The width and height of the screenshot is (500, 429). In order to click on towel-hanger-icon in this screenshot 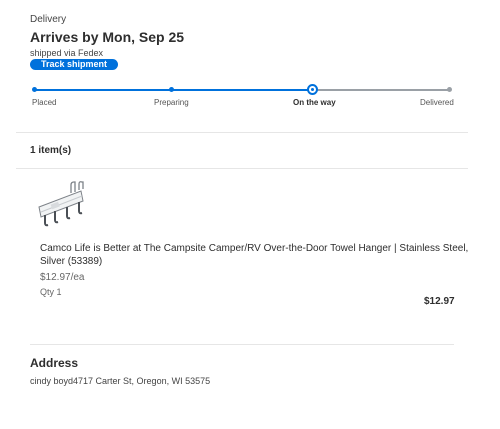, I will do `click(61, 204)`.